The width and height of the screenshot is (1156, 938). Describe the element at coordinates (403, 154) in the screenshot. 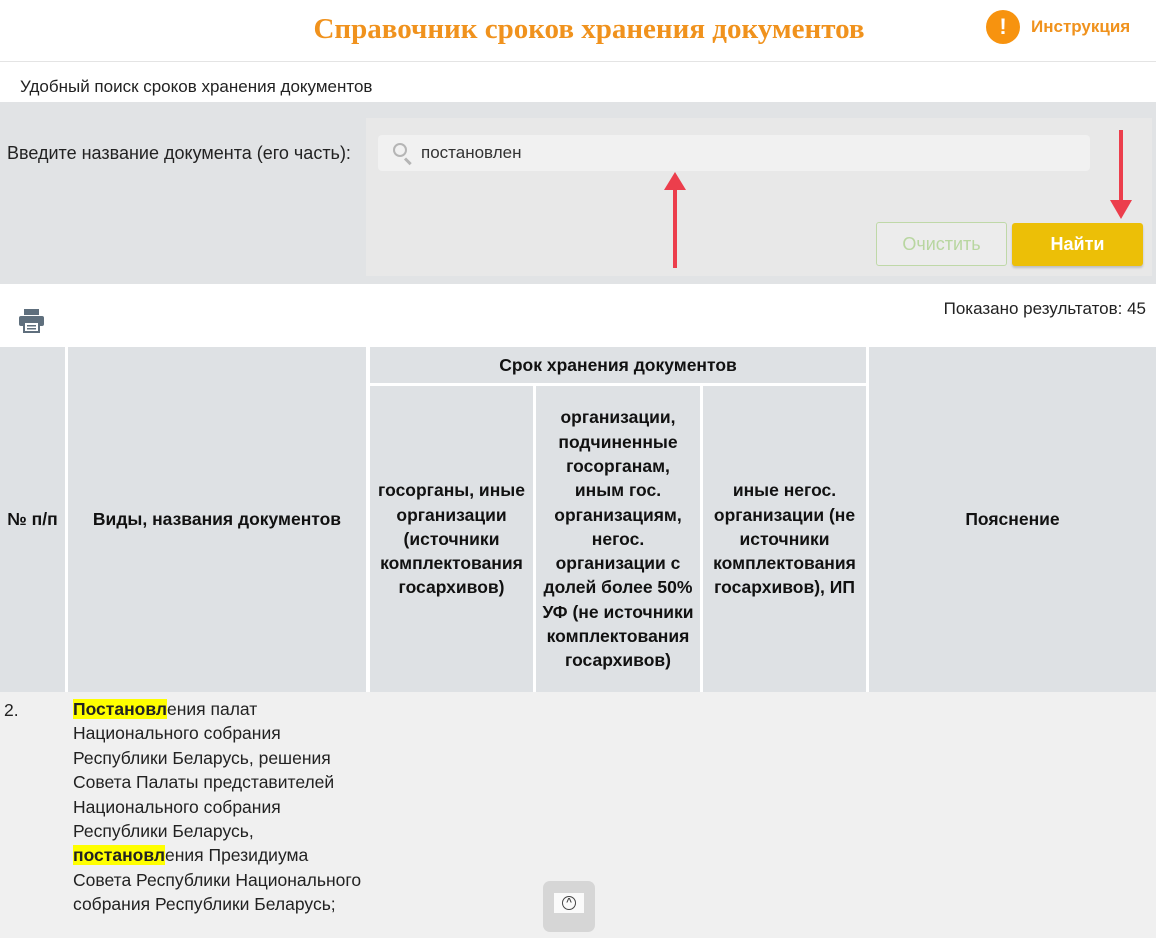

I see `magnifier-icon` at that location.